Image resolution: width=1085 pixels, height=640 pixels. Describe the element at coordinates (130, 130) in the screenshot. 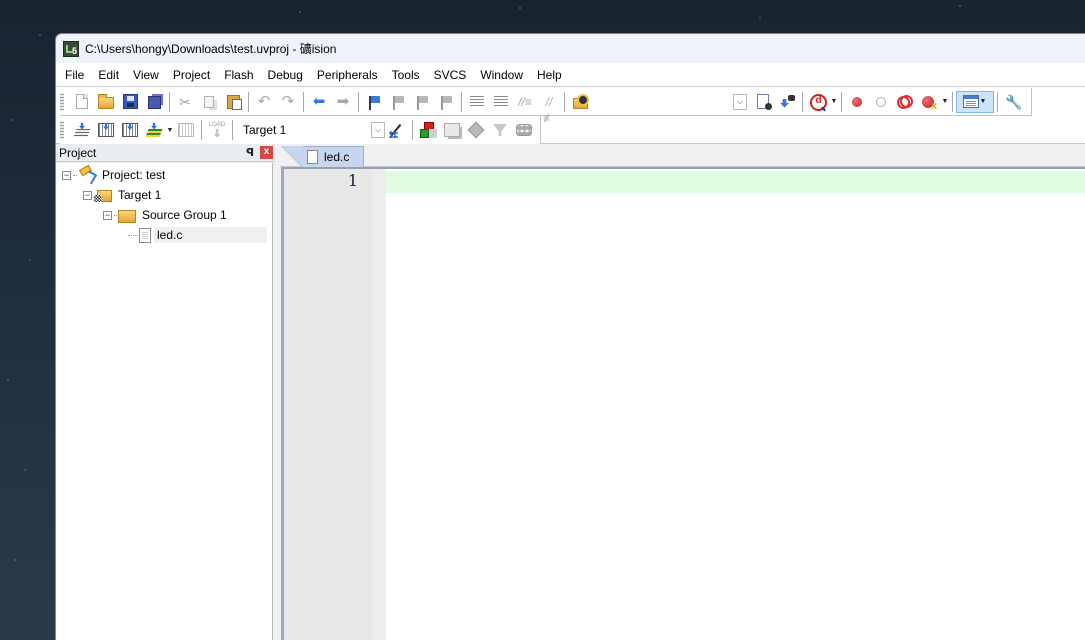

I see `rebuild-button` at that location.